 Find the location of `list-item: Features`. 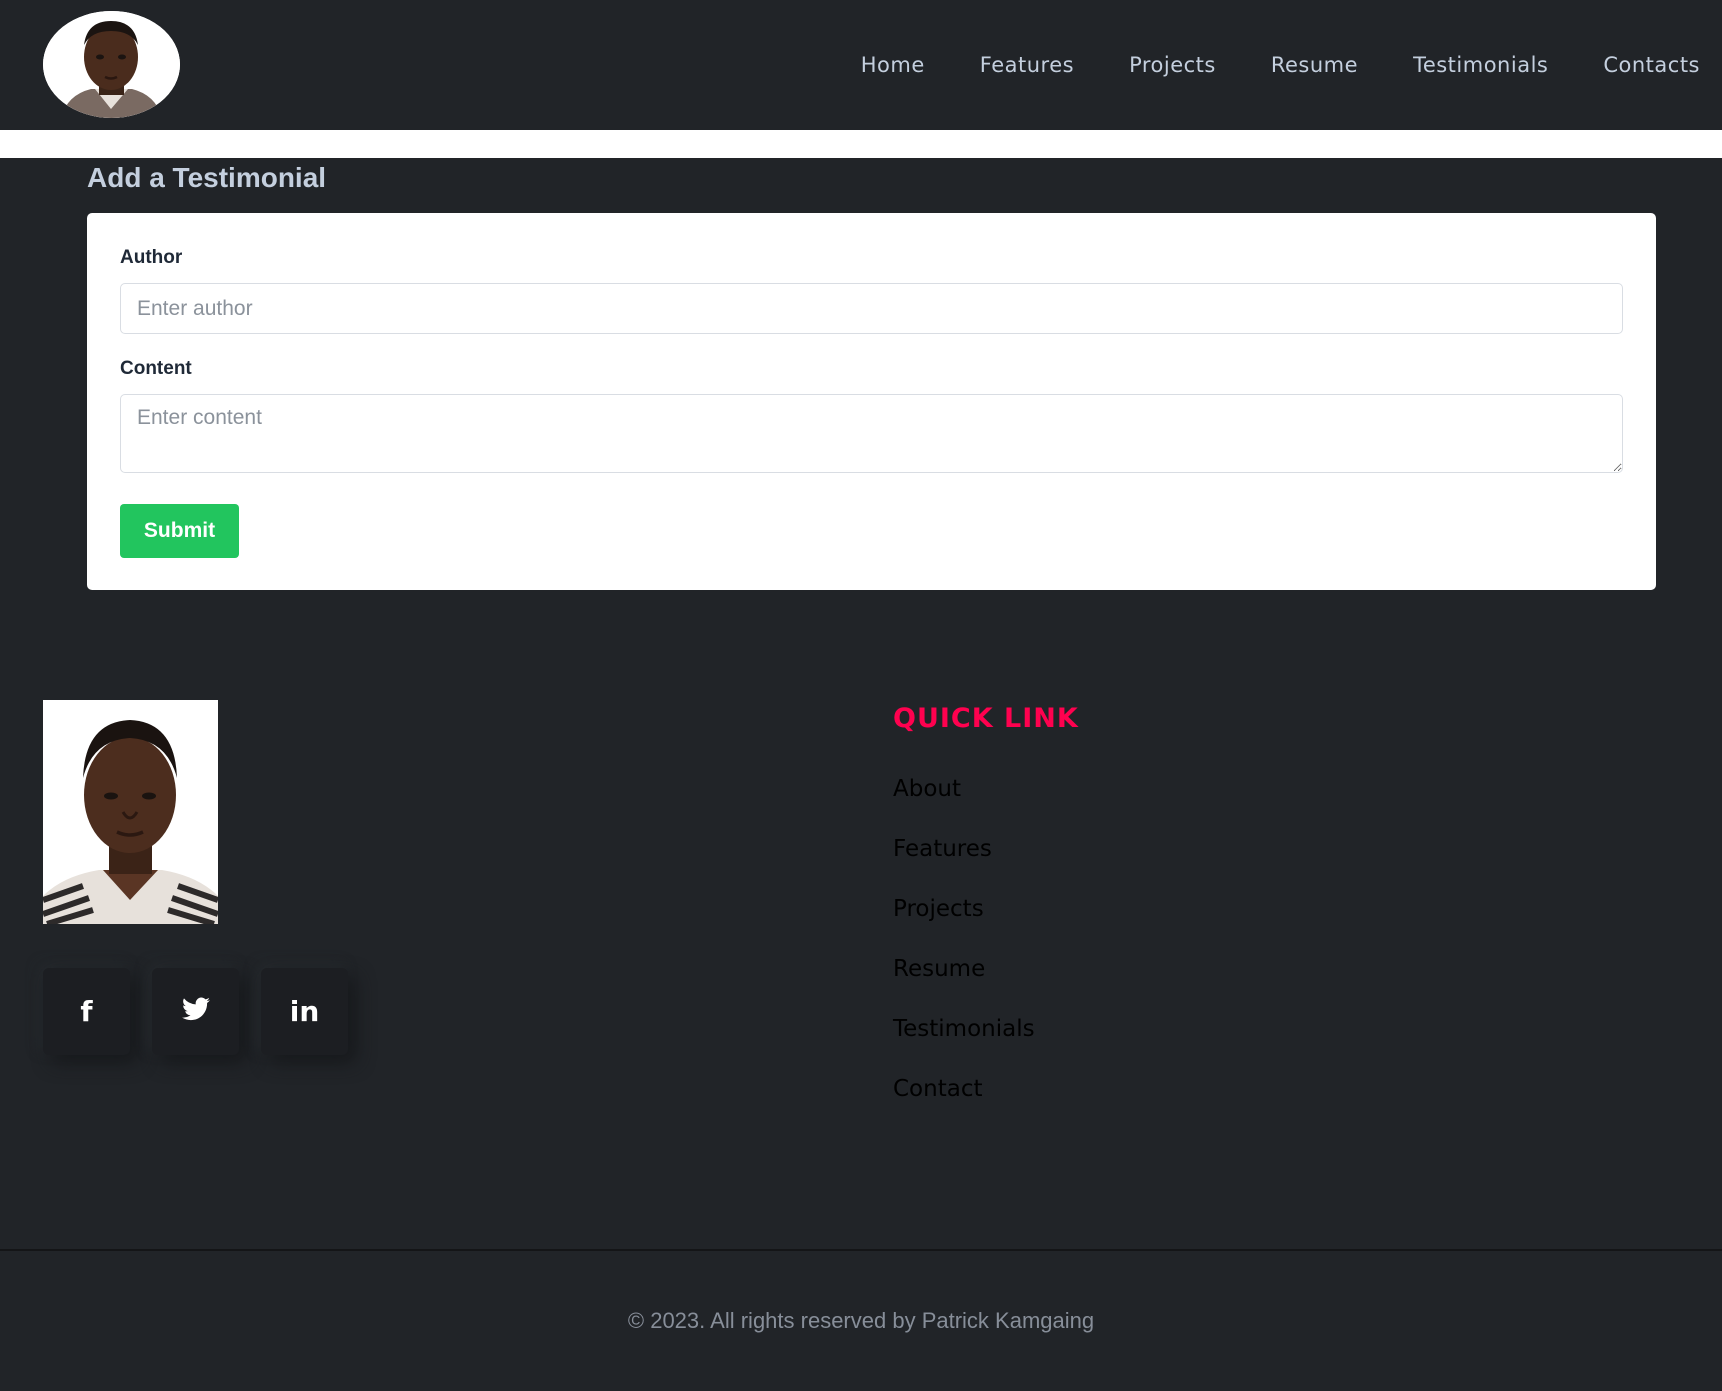

list-item: Features is located at coordinates (964, 860).